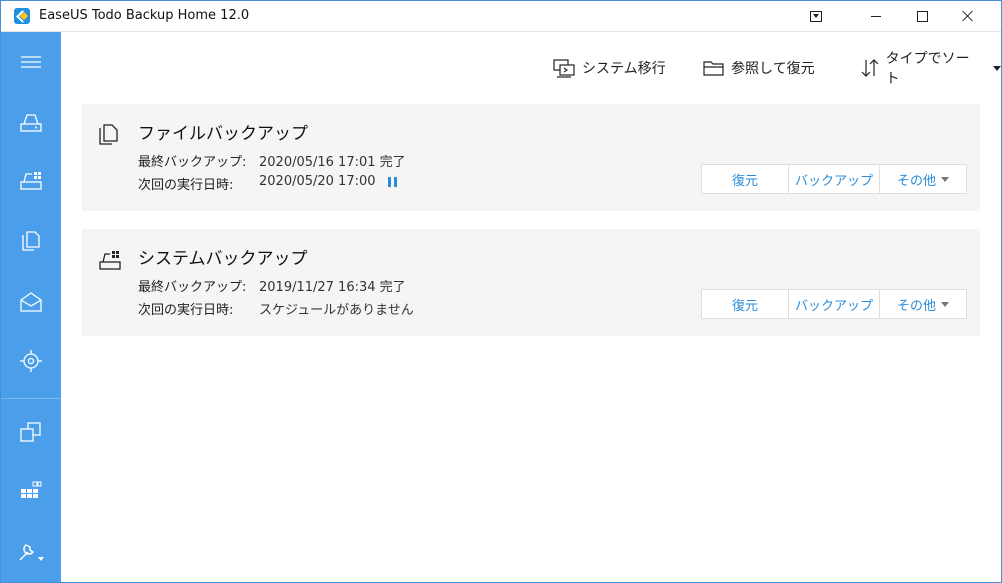 The image size is (1002, 583). Describe the element at coordinates (144, 15) in the screenshot. I see `window-title: EaseUS Todo Backup Home 12.0` at that location.